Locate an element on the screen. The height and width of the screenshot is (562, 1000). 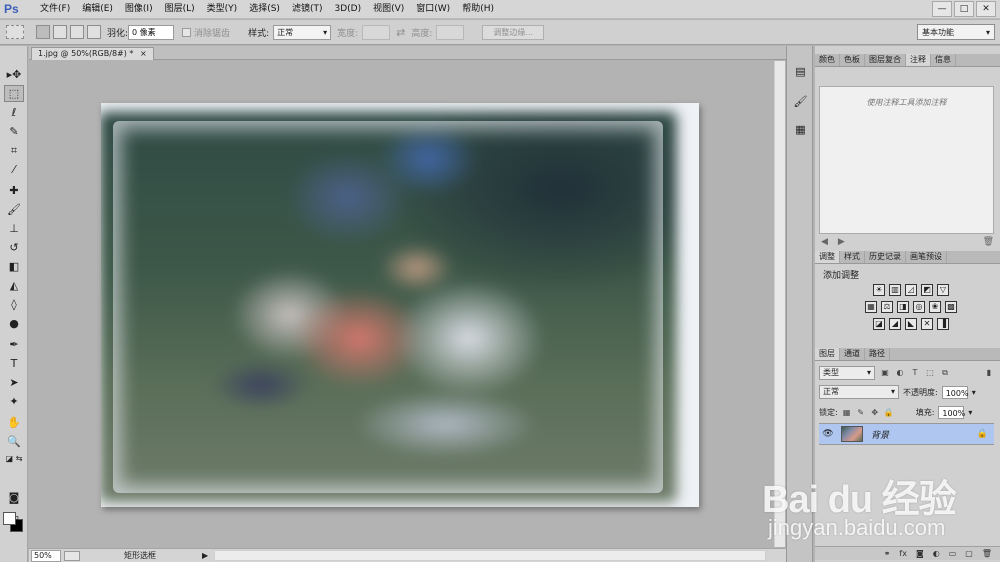
tab-swatches: 色板 is located at coordinates (852, 60).